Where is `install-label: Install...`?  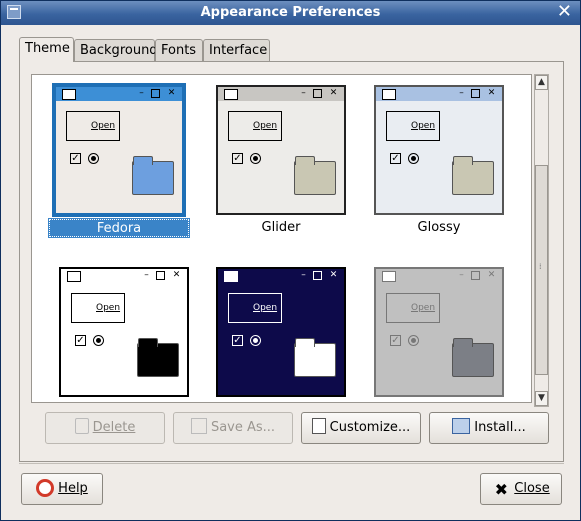 install-label: Install... is located at coordinates (500, 427).